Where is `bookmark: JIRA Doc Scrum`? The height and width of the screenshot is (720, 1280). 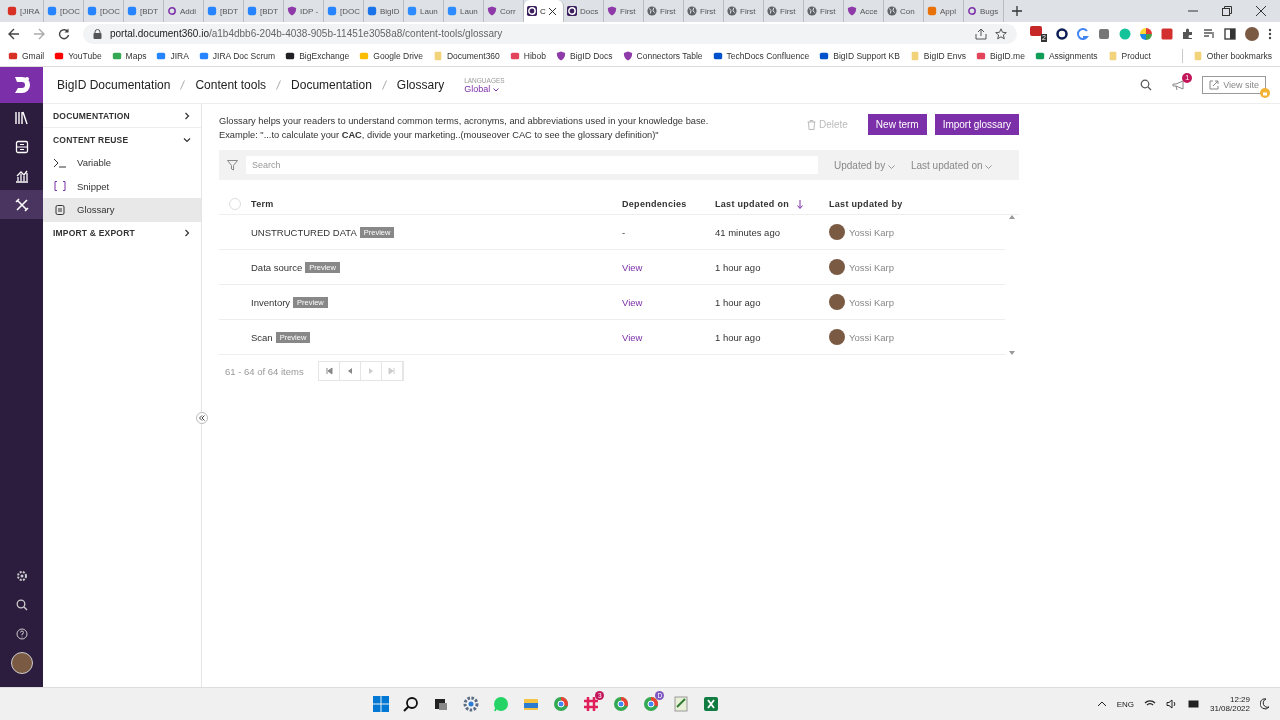 bookmark: JIRA Doc Scrum is located at coordinates (237, 55).